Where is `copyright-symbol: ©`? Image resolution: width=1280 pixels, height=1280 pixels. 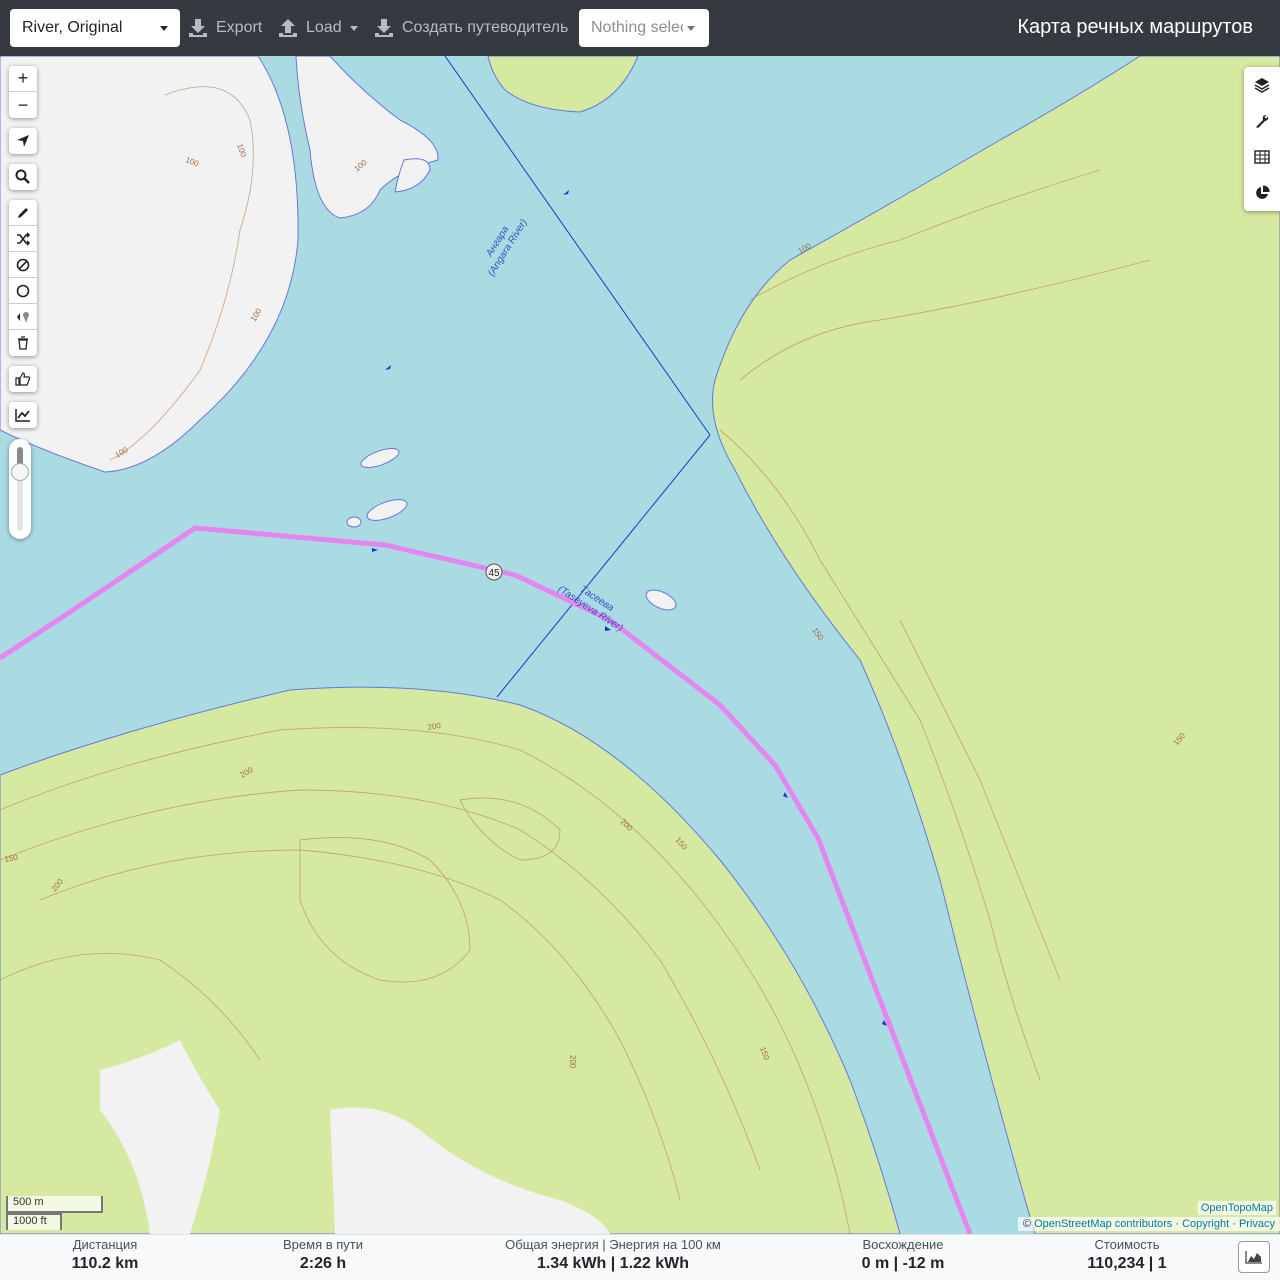 copyright-symbol: © is located at coordinates (1027, 1224).